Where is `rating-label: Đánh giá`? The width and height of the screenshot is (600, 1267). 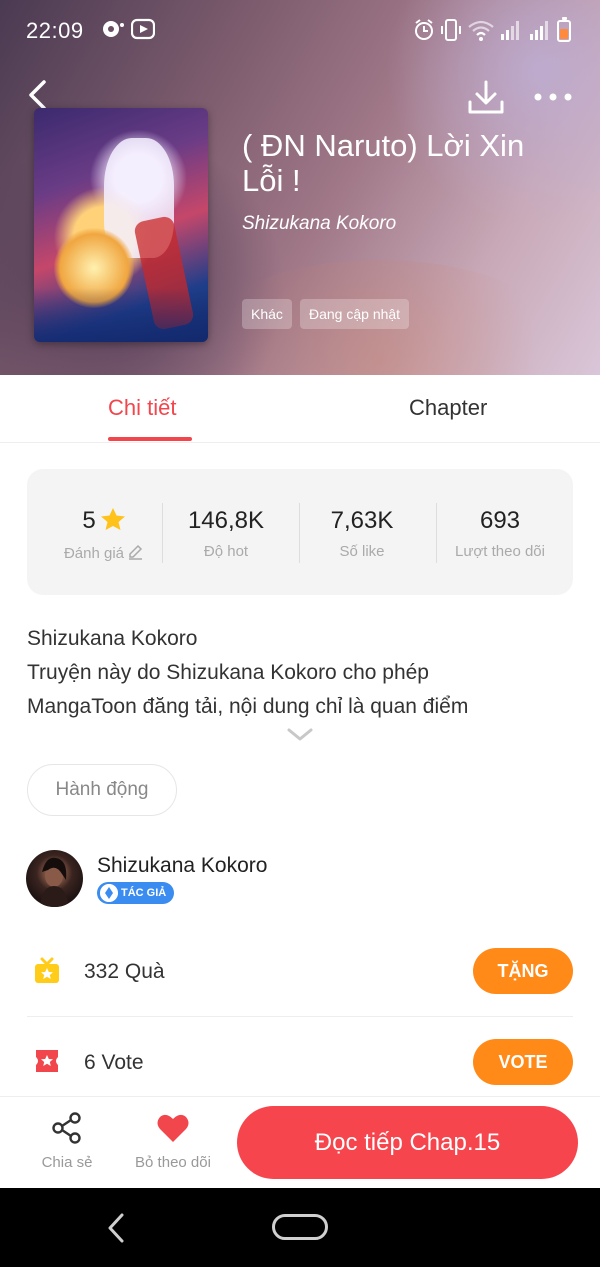
rating-label: Đánh giá is located at coordinates (94, 553).